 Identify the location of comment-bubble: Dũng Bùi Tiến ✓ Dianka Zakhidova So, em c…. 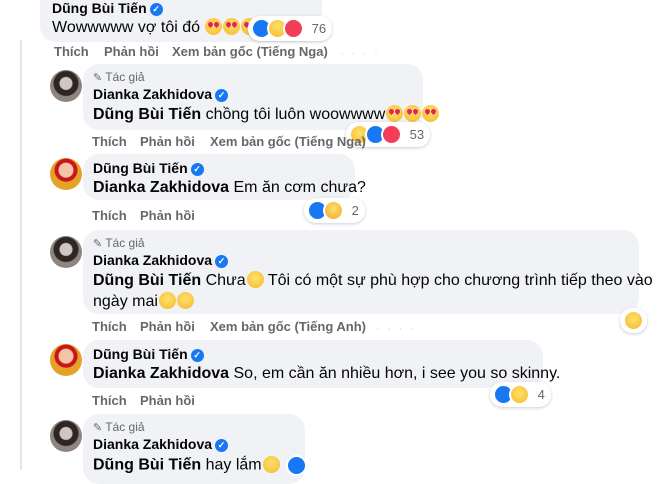
(321, 364).